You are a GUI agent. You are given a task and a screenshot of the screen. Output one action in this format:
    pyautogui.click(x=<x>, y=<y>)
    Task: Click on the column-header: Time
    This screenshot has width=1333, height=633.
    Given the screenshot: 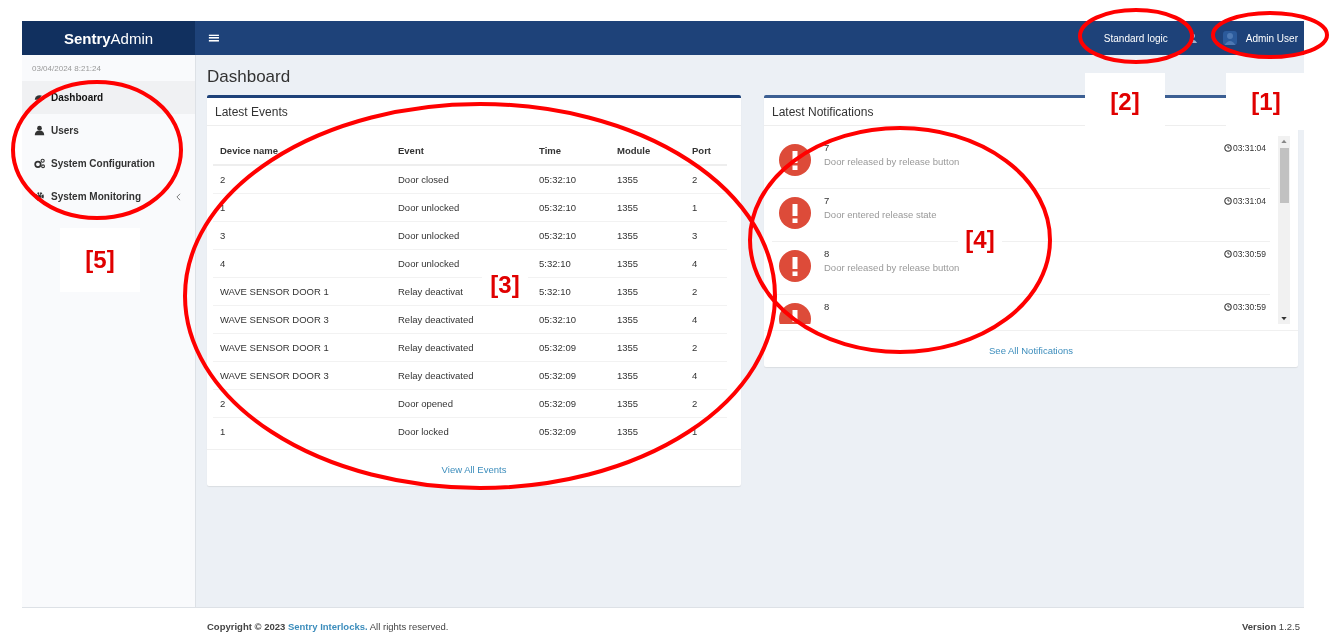 What is the action you would take?
    pyautogui.click(x=571, y=150)
    